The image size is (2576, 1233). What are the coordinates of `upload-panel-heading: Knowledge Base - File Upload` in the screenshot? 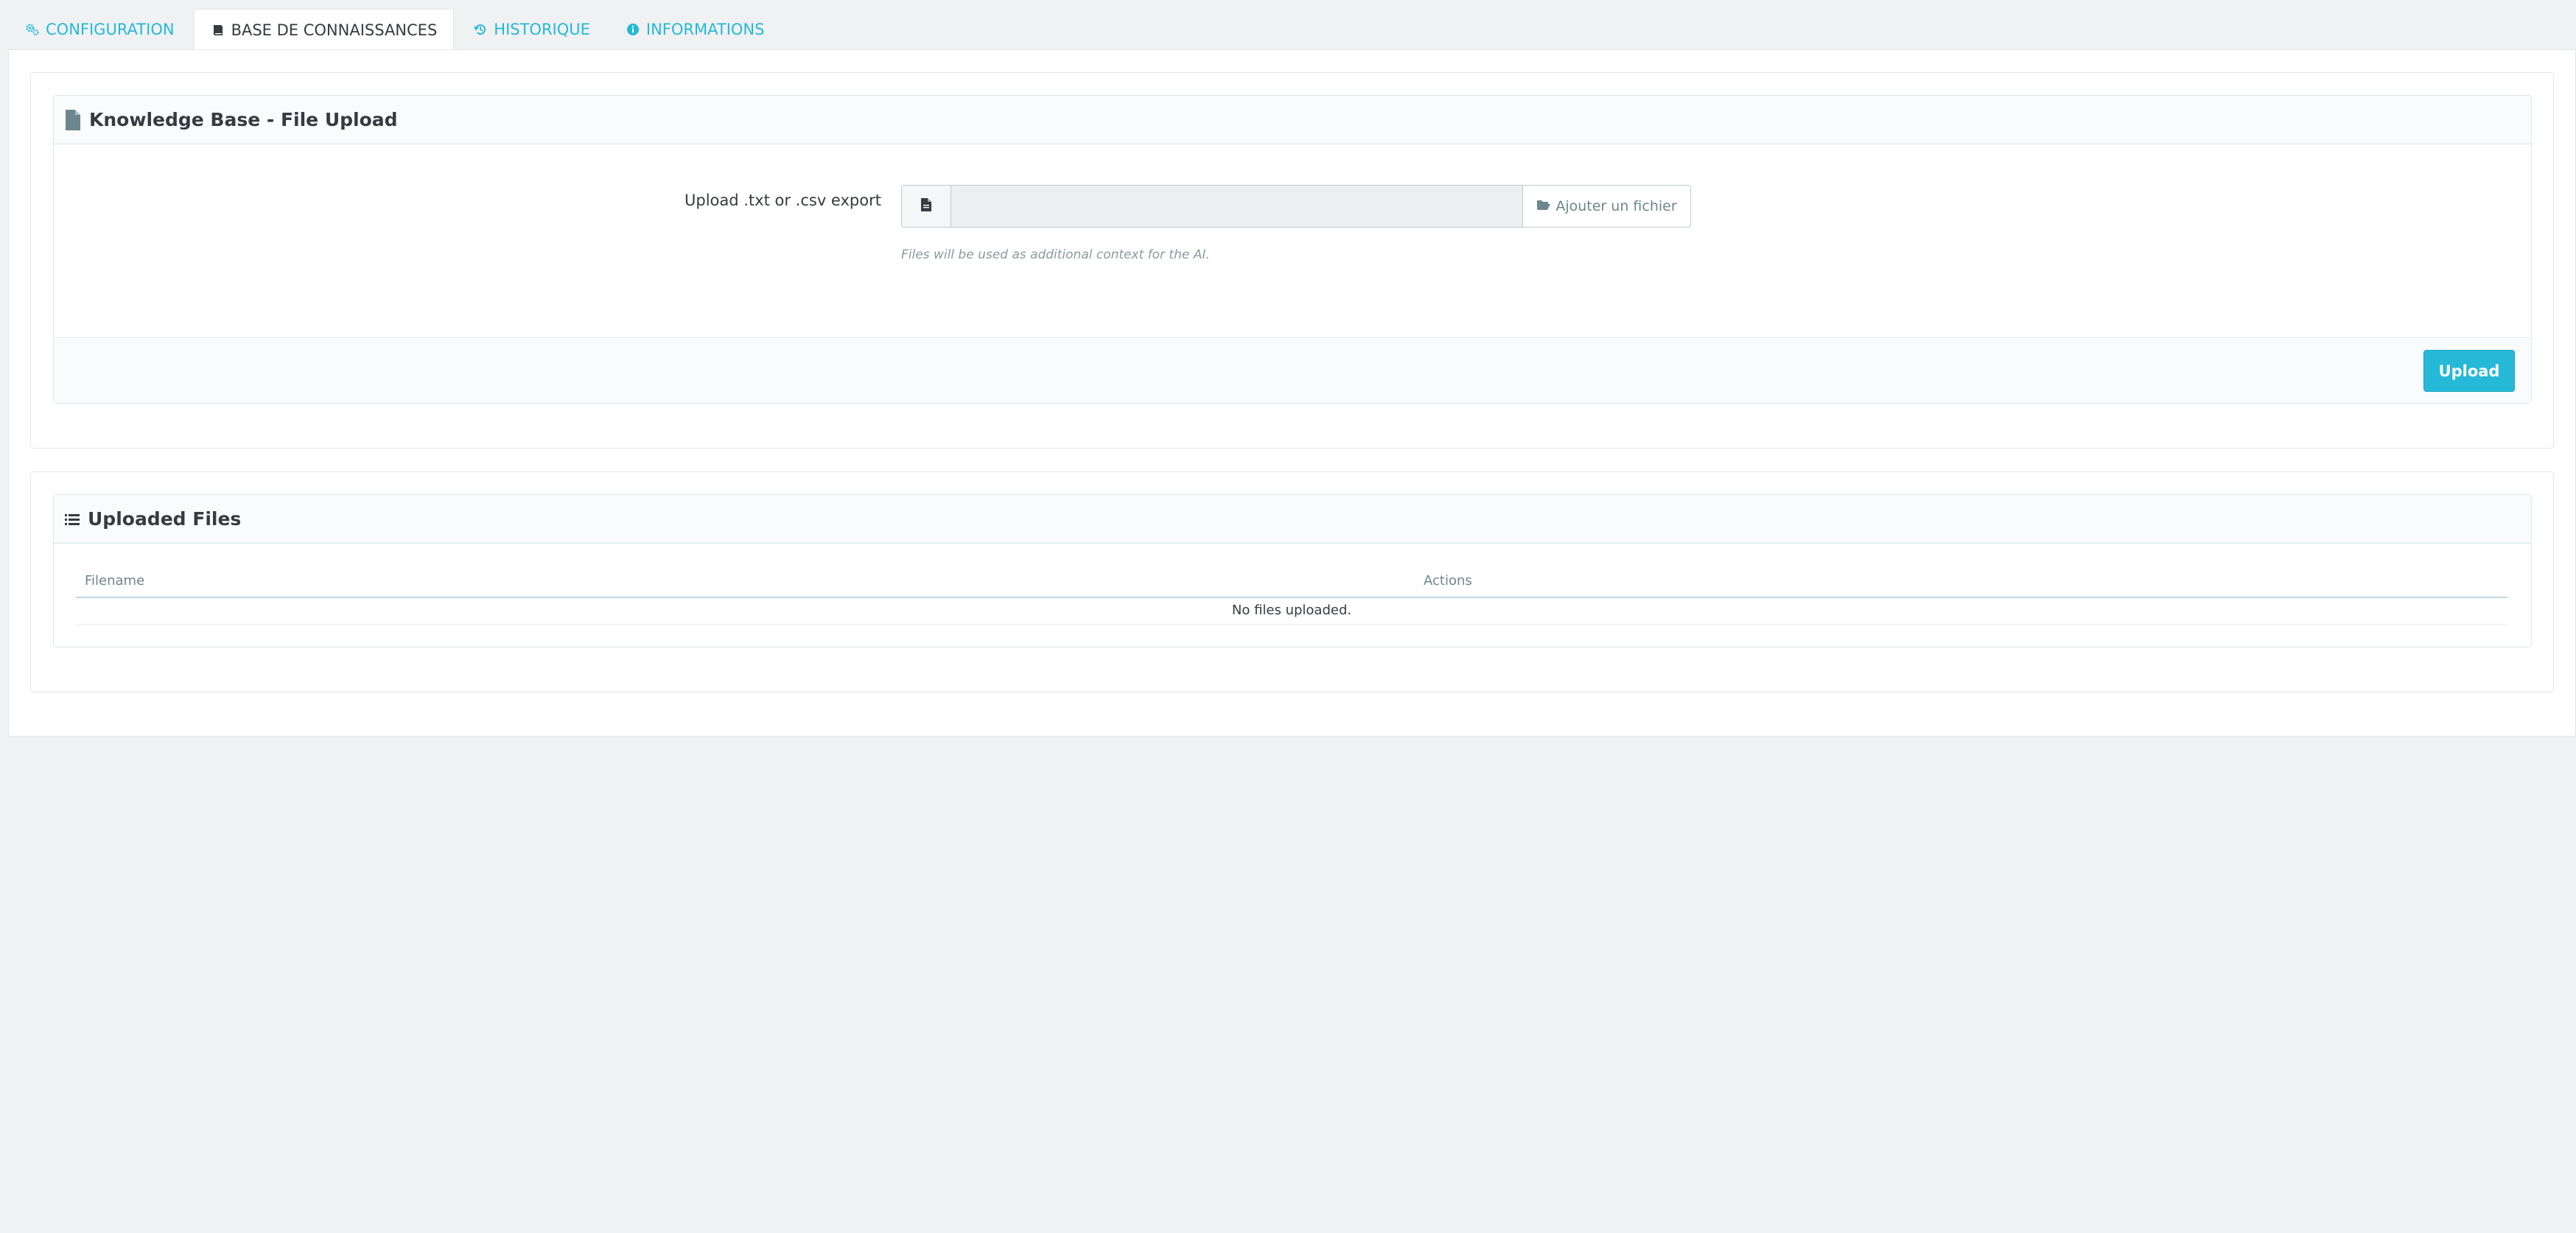 It's located at (1292, 120).